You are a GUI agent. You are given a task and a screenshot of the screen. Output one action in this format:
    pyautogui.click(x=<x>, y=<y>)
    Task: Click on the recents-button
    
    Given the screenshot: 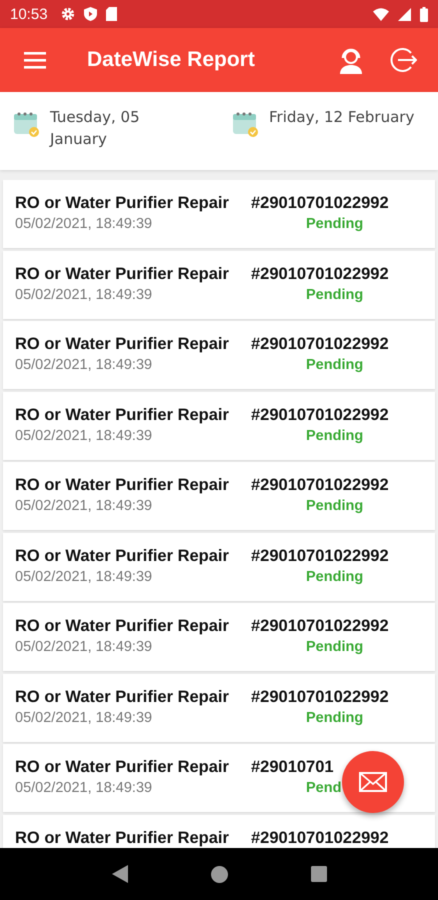 What is the action you would take?
    pyautogui.click(x=318, y=874)
    